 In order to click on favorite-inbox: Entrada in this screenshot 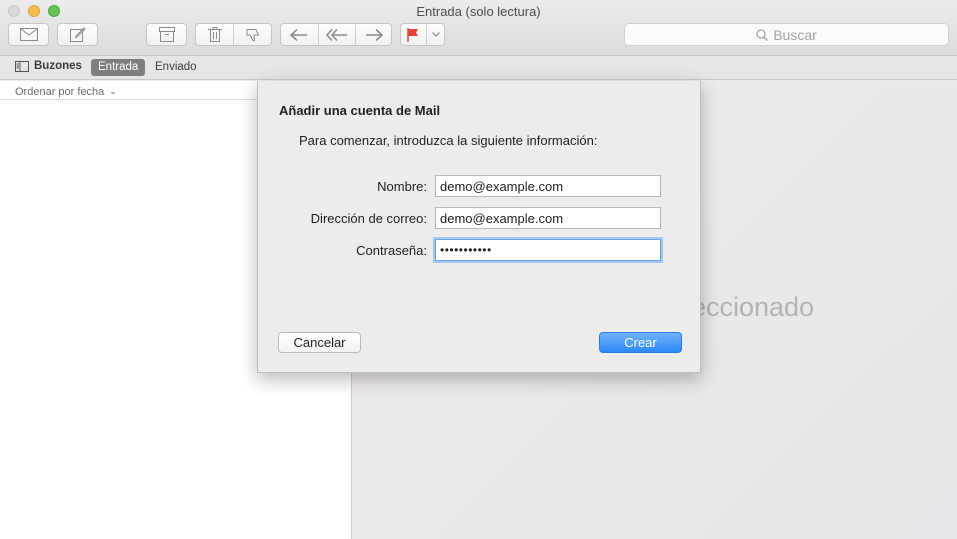, I will do `click(118, 67)`.